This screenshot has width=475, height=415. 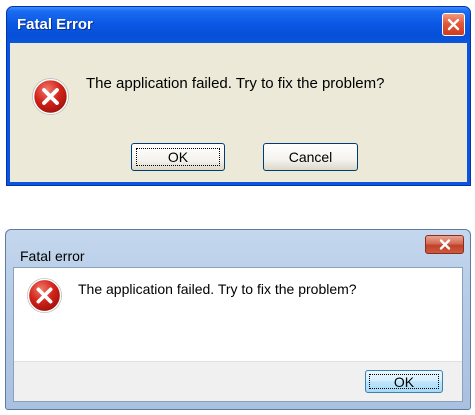 I want to click on button-bar: OK, so click(x=238, y=381).